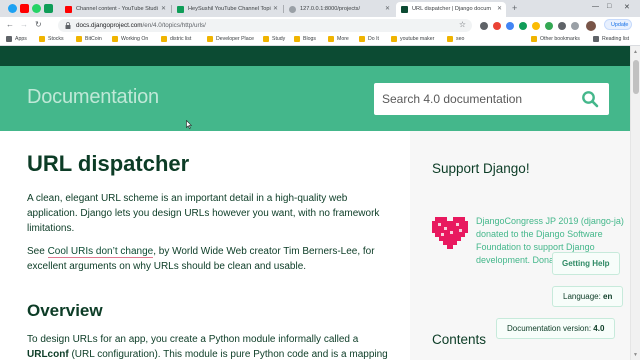 The height and width of the screenshot is (360, 640). I want to click on bookmark-folder: Stocks, so click(51, 39).